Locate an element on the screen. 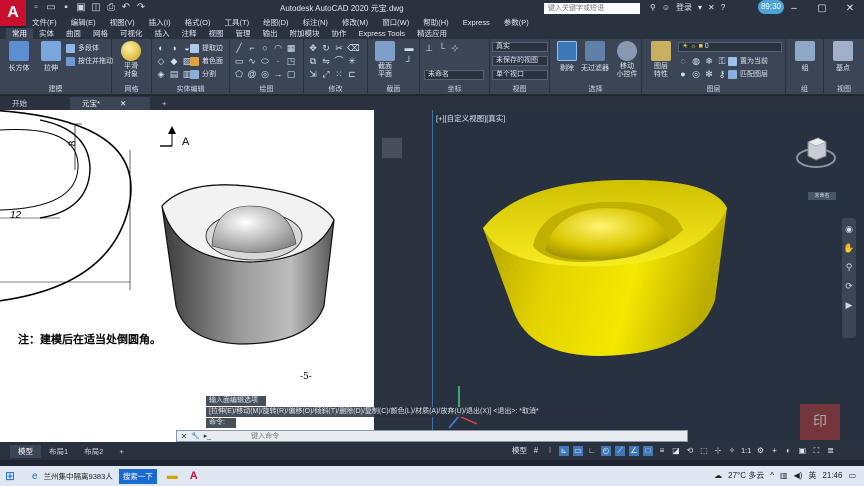 The width and height of the screenshot is (864, 486). save-icon: ▪ is located at coordinates (66, 8).